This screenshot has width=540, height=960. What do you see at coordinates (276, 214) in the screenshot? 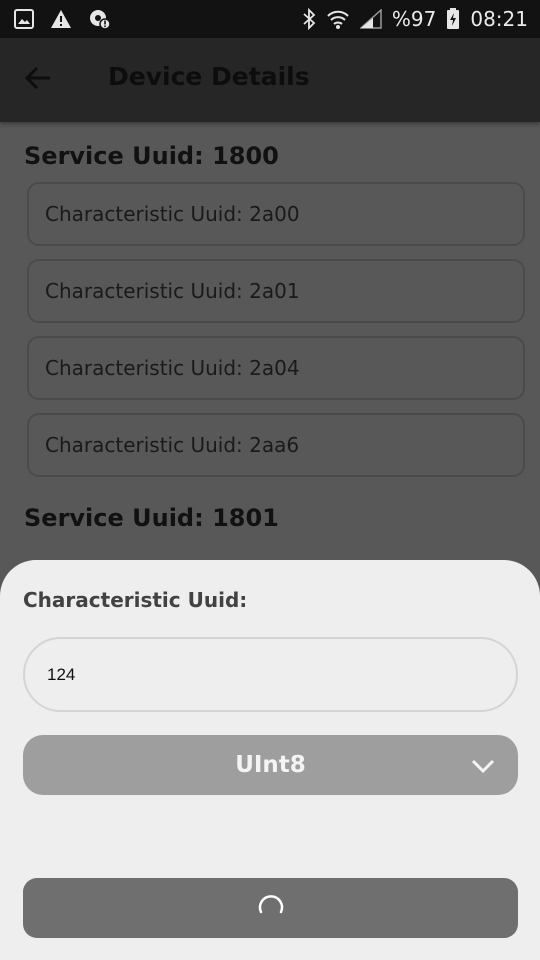
I see `characteristic-item: Characteristic Uuid: 2a00` at bounding box center [276, 214].